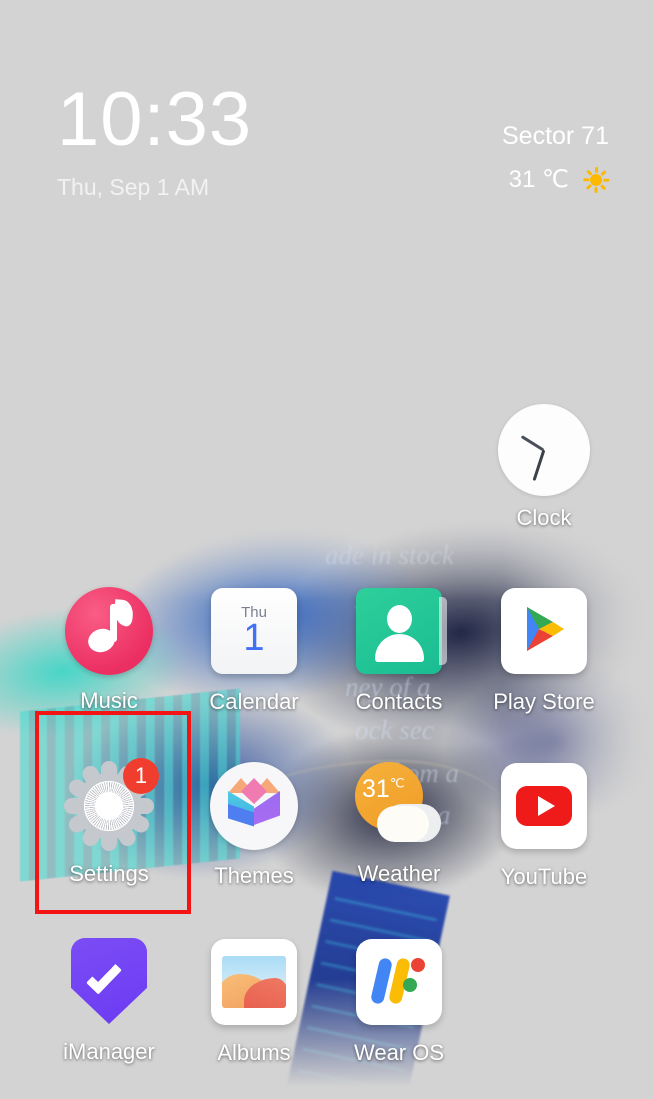 Image resolution: width=653 pixels, height=1099 pixels. I want to click on weather-widget-row: 31 ℃, so click(556, 179).